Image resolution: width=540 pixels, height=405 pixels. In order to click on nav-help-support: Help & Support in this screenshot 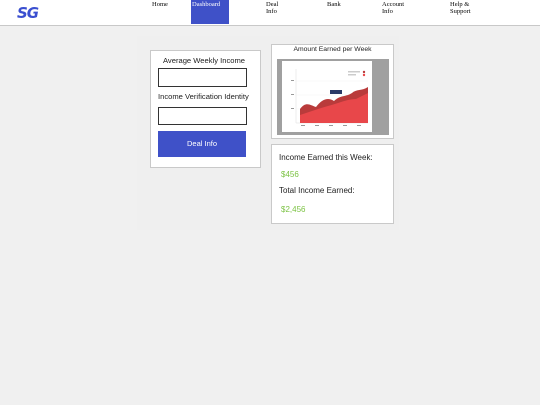, I will do `click(460, 7)`.